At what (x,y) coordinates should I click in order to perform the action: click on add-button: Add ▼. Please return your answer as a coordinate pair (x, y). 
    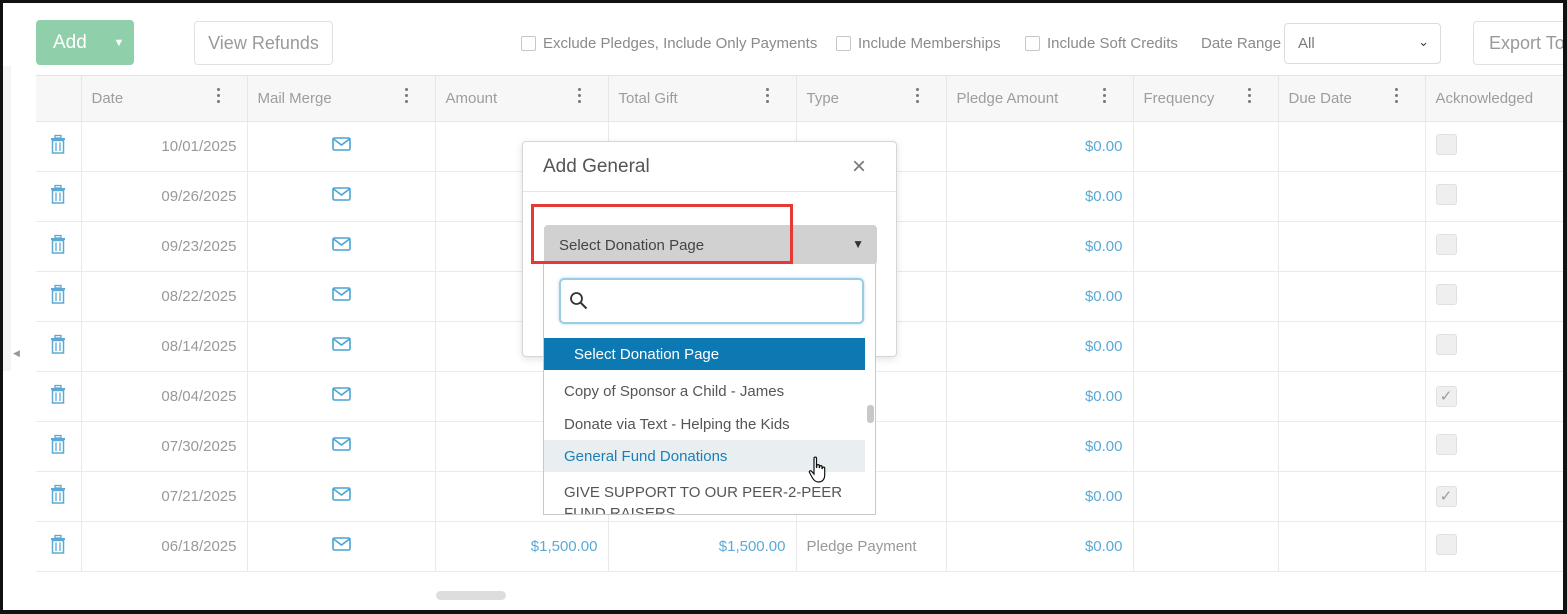
    Looking at the image, I should click on (85, 42).